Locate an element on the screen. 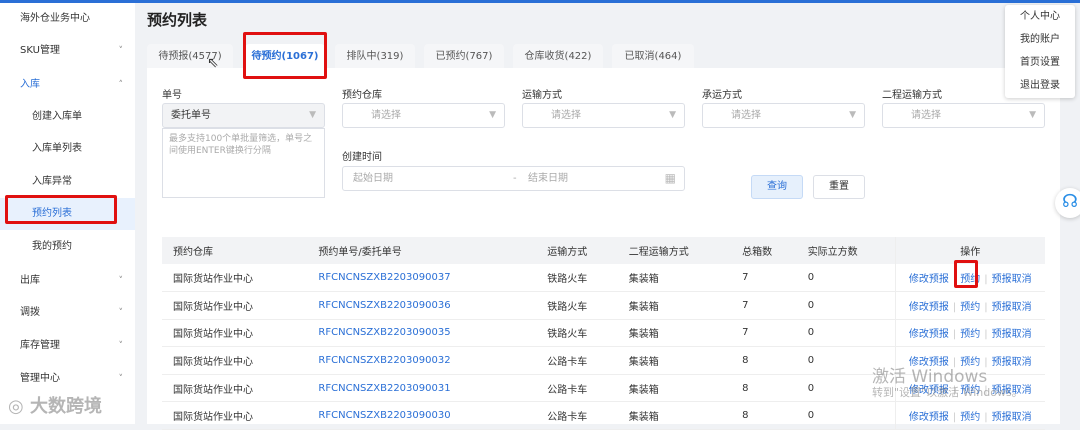 The width and height of the screenshot is (1080, 430). top-bar is located at coordinates (540, 1).